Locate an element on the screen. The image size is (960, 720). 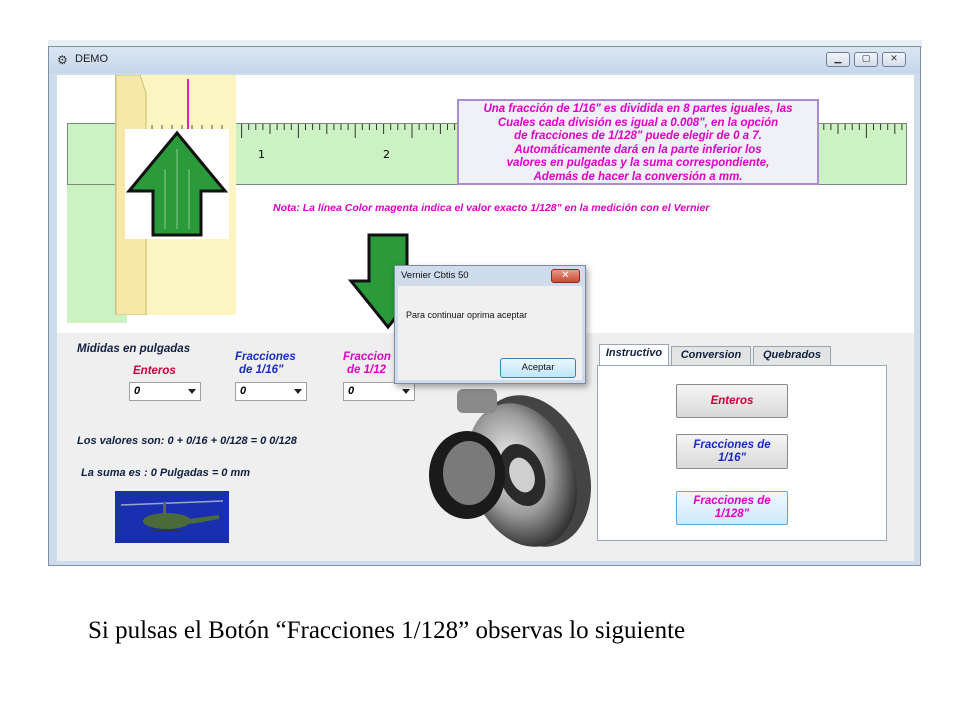
info-line: Además de hacer la conversión a mm. is located at coordinates (638, 176).